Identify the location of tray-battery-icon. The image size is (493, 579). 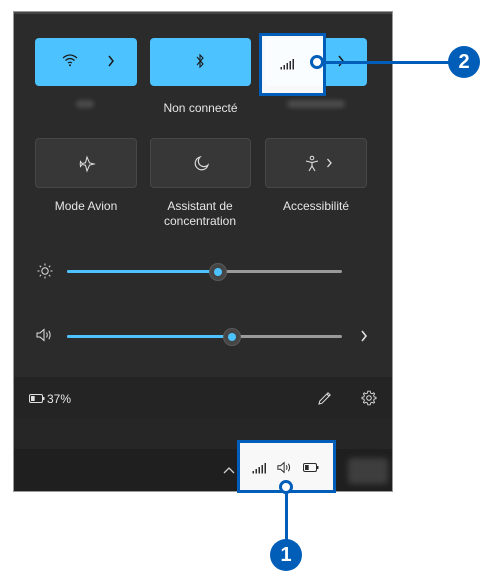
(311, 467).